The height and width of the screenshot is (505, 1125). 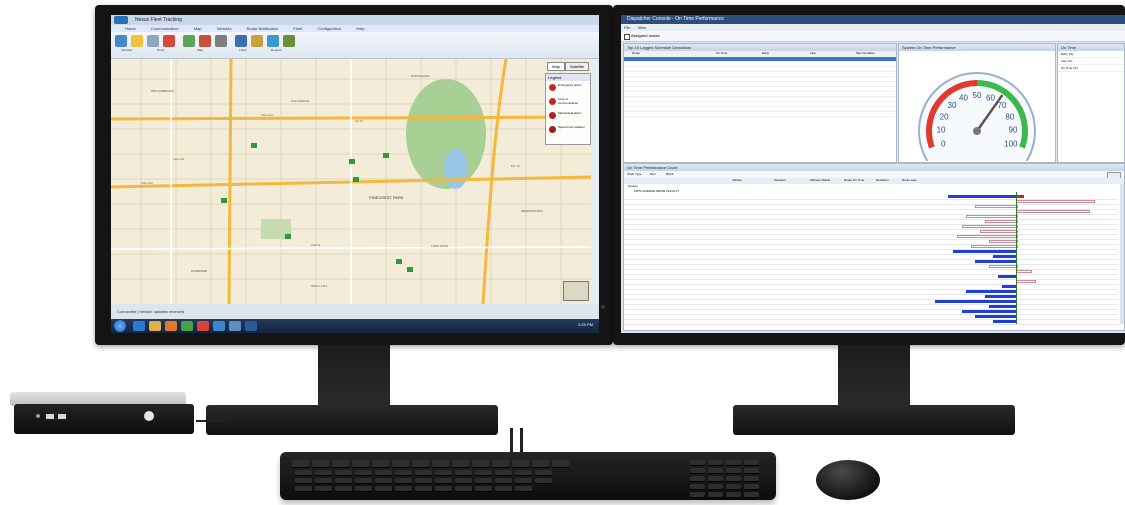 I want to click on ribbon-tab-map: Map, so click(x=198, y=28).